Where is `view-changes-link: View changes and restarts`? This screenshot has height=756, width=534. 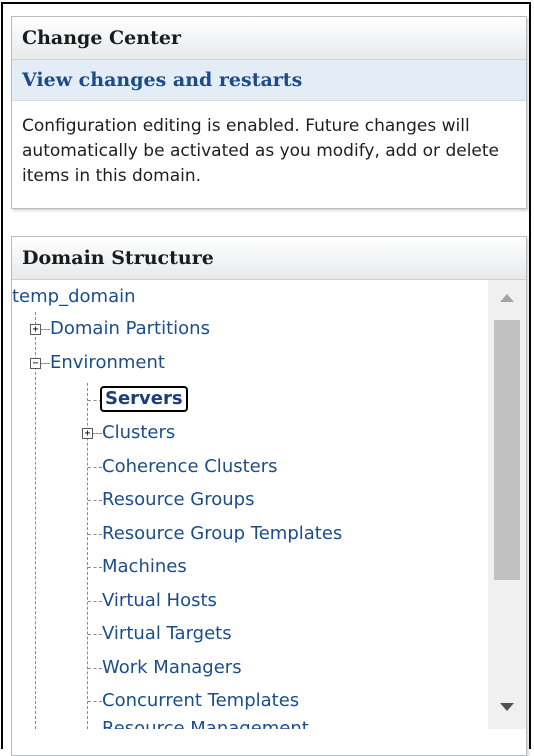
view-changes-link: View changes and restarts is located at coordinates (269, 80).